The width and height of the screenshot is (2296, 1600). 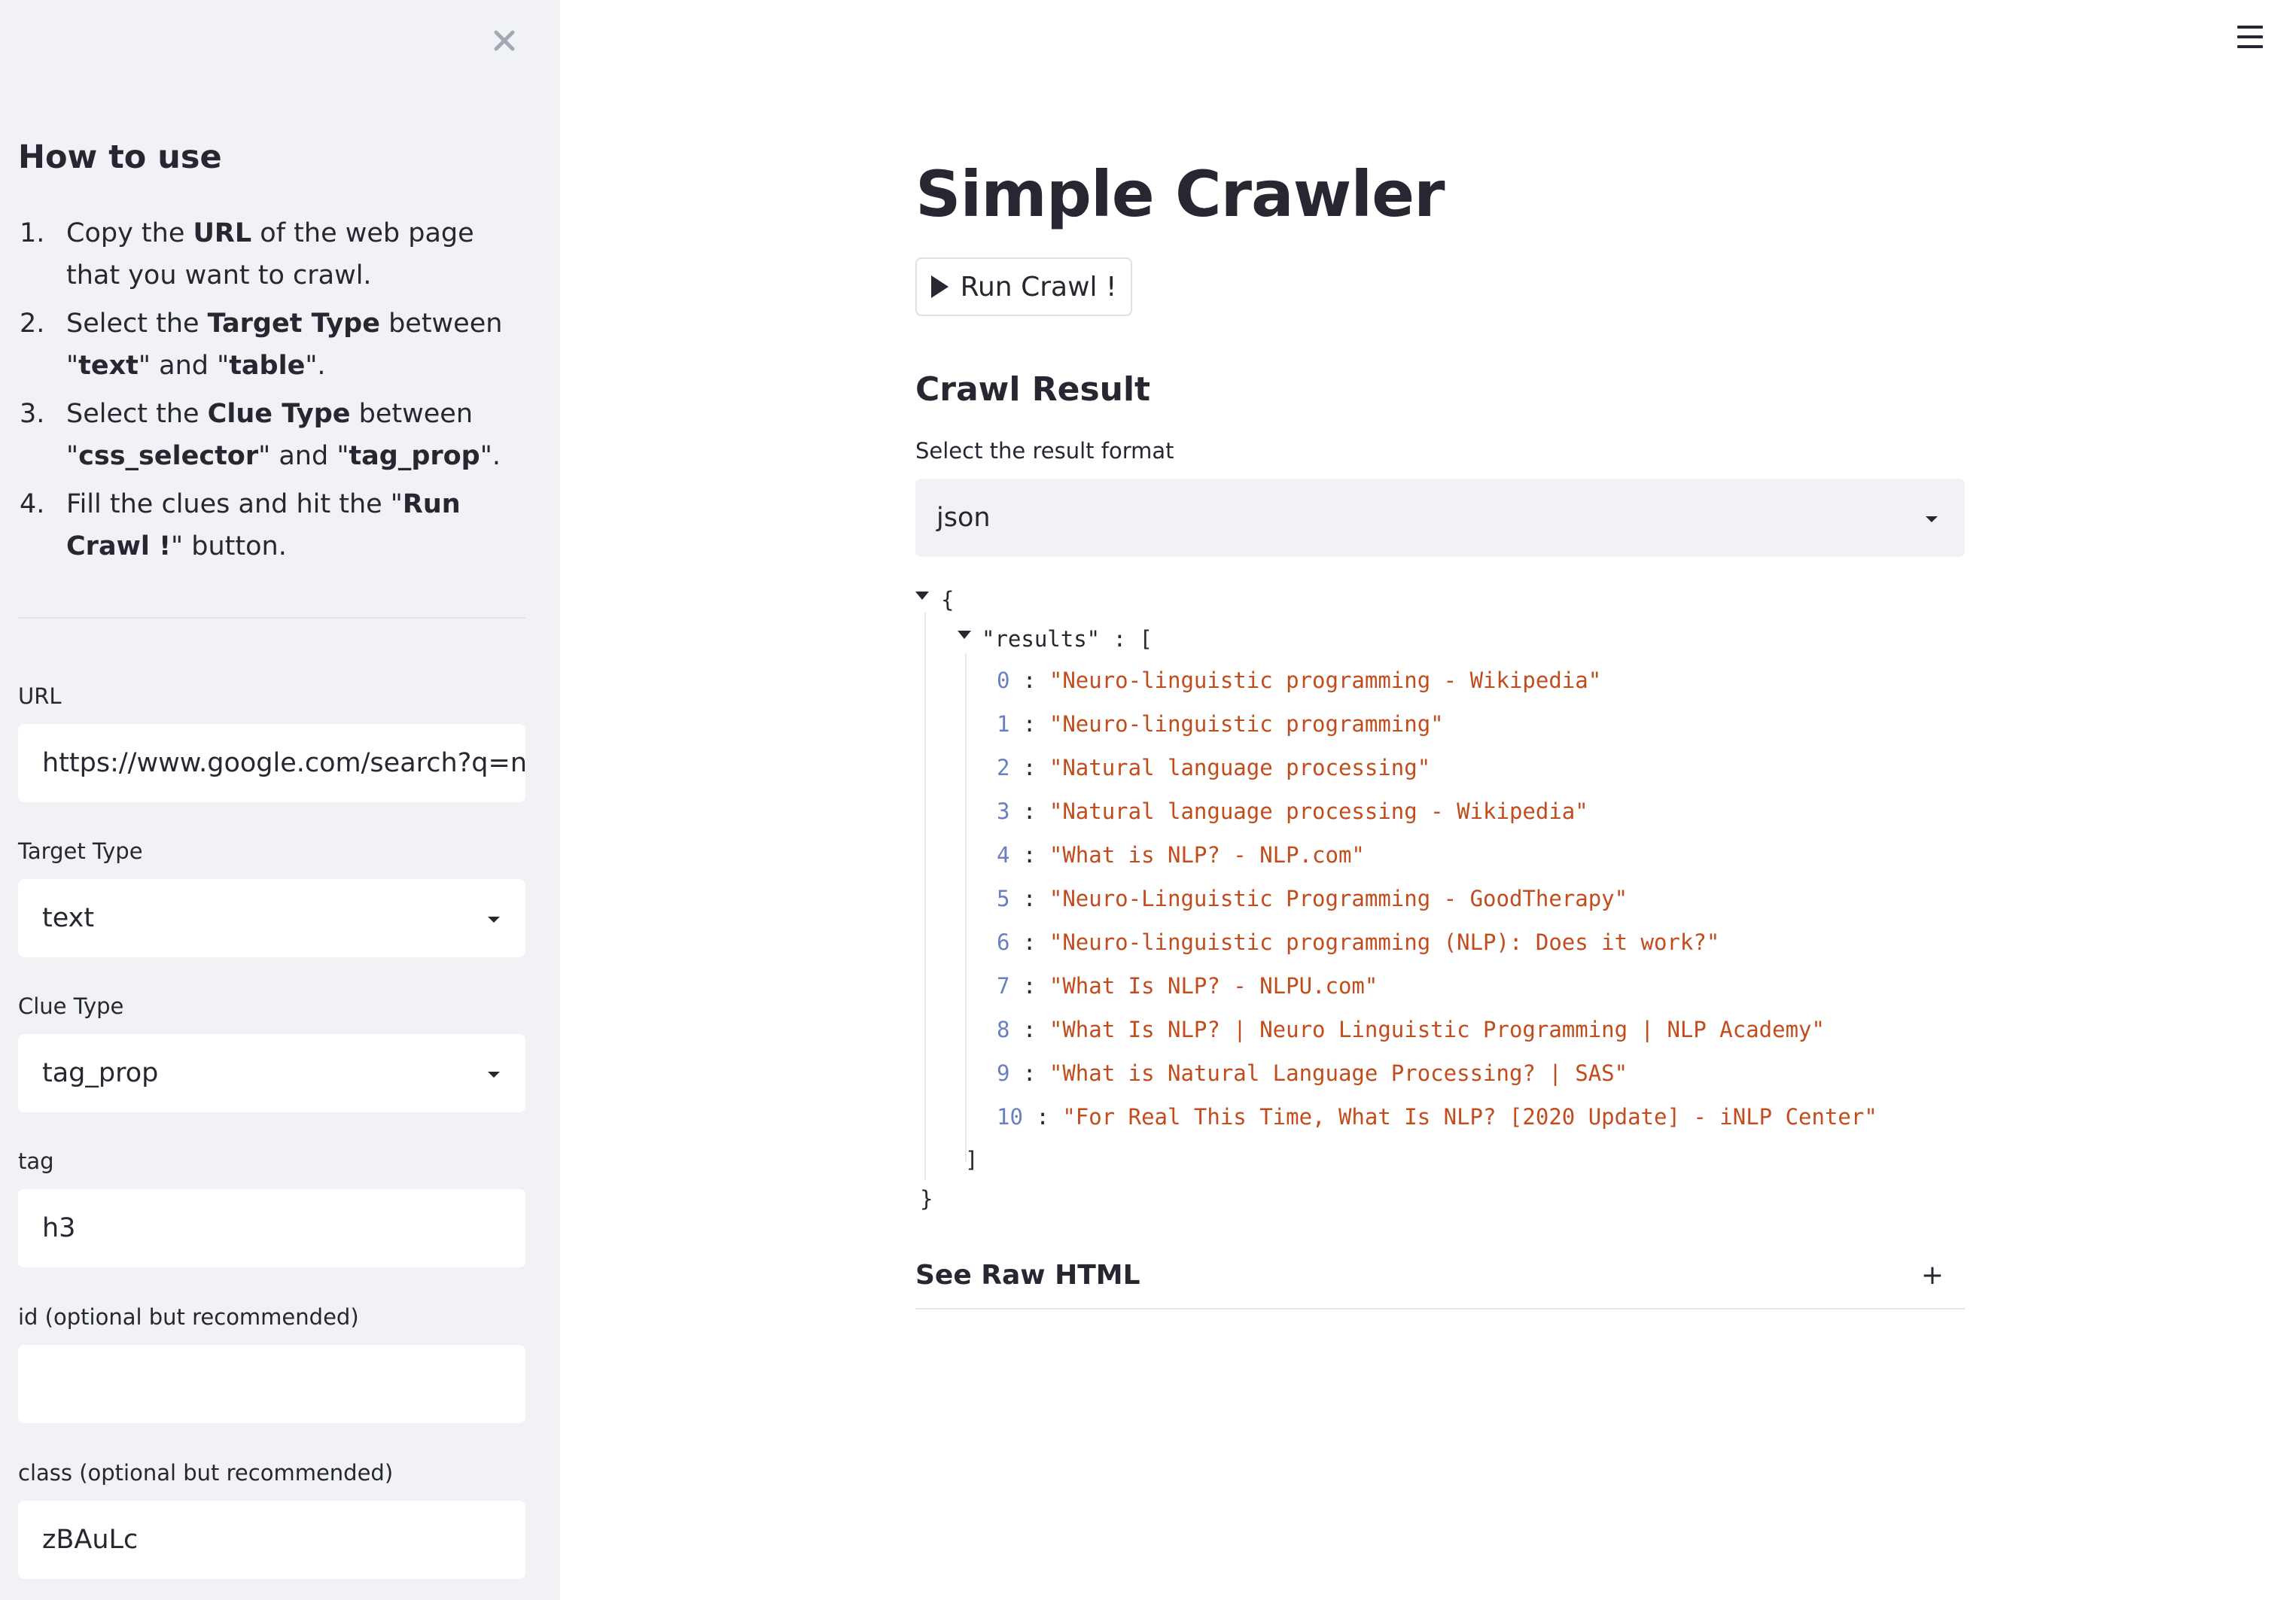 I want to click on json-result-row: 1 : "Neuro-linguistic programming", so click(x=1220, y=724).